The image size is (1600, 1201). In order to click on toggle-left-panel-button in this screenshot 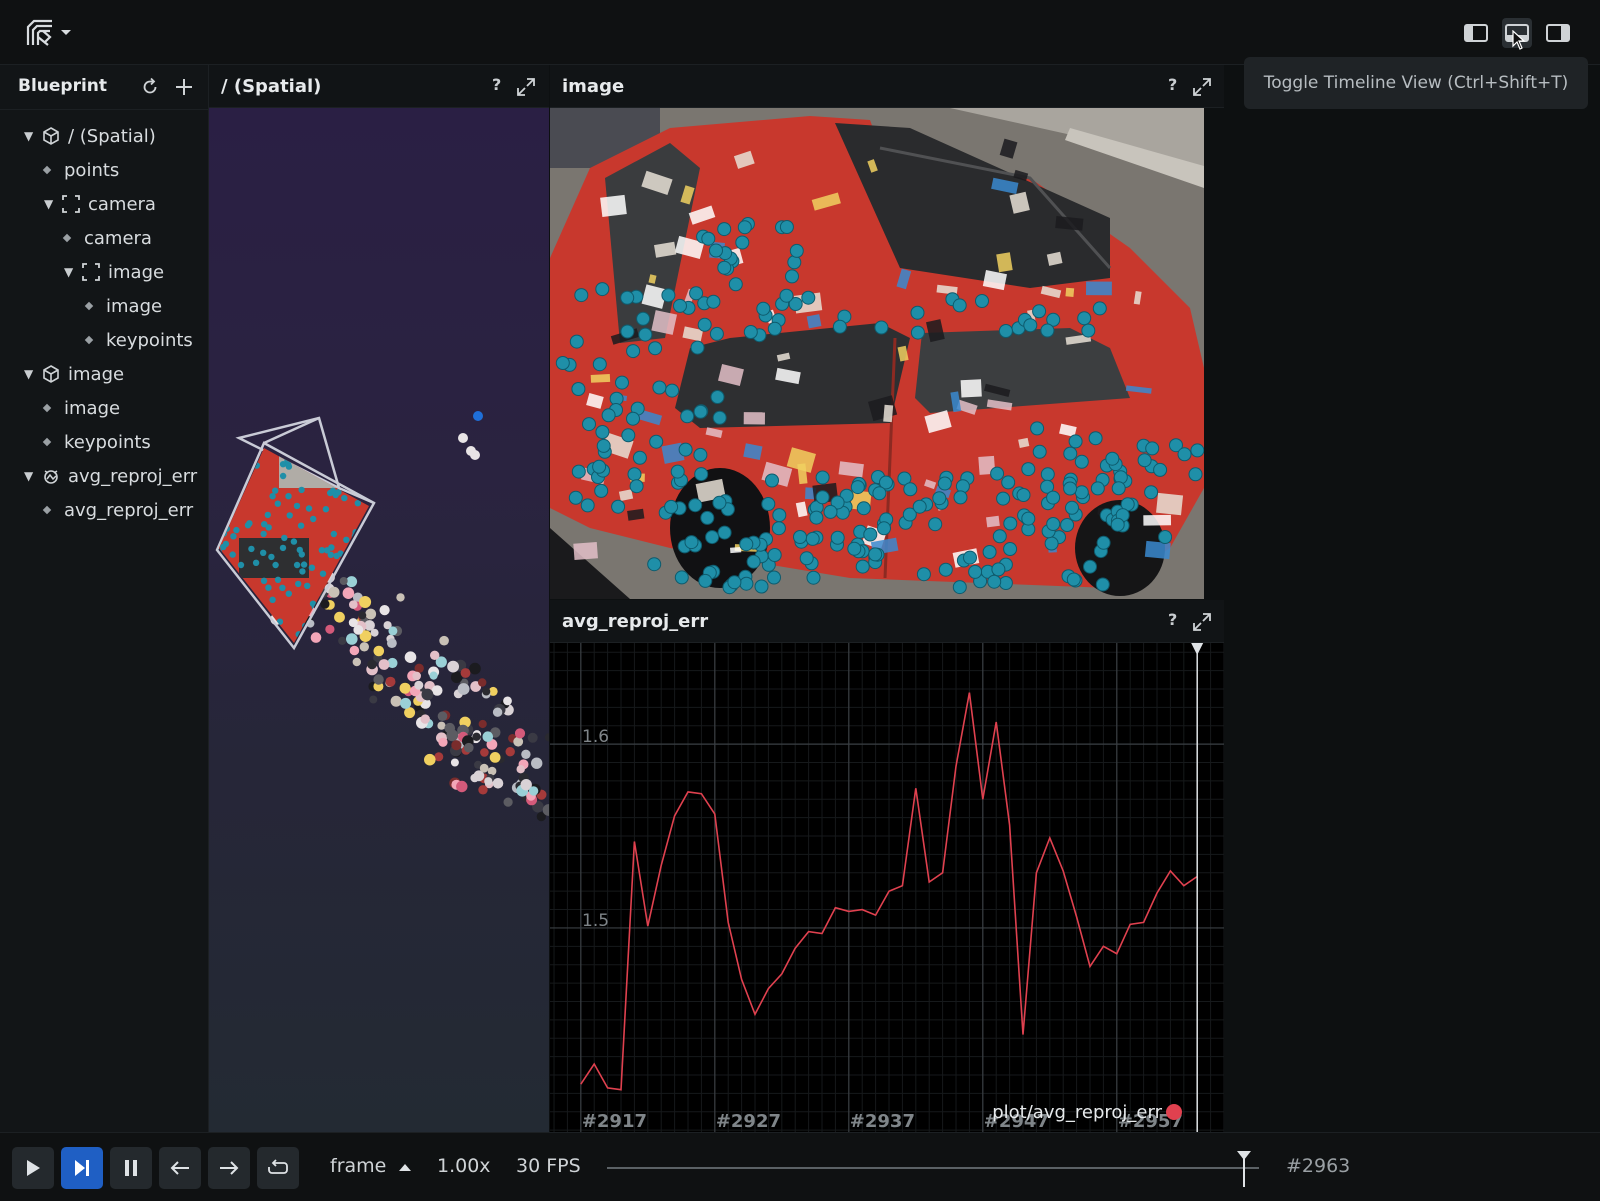, I will do `click(1476, 33)`.